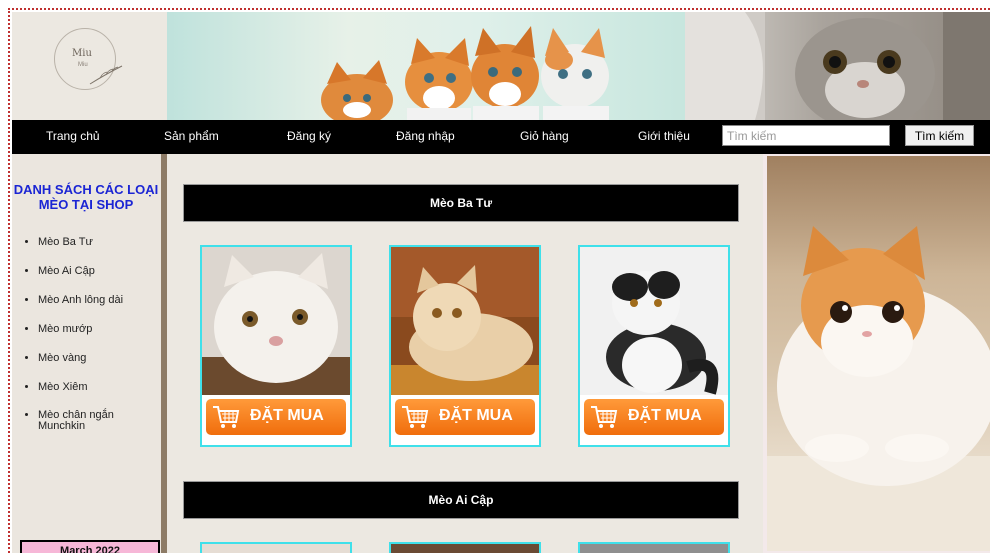 The width and height of the screenshot is (990, 553). I want to click on white-persian-cat-photo, so click(276, 321).